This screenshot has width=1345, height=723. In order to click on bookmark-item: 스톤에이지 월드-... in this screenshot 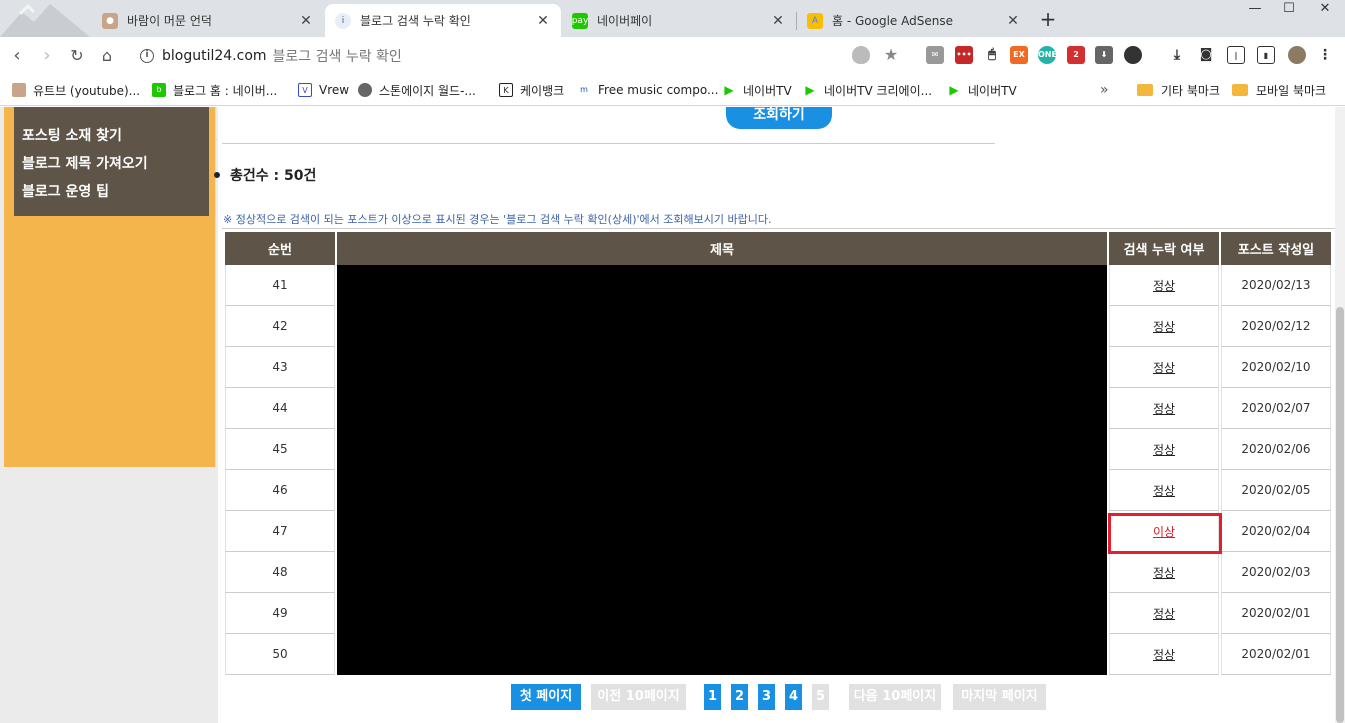, I will do `click(417, 90)`.